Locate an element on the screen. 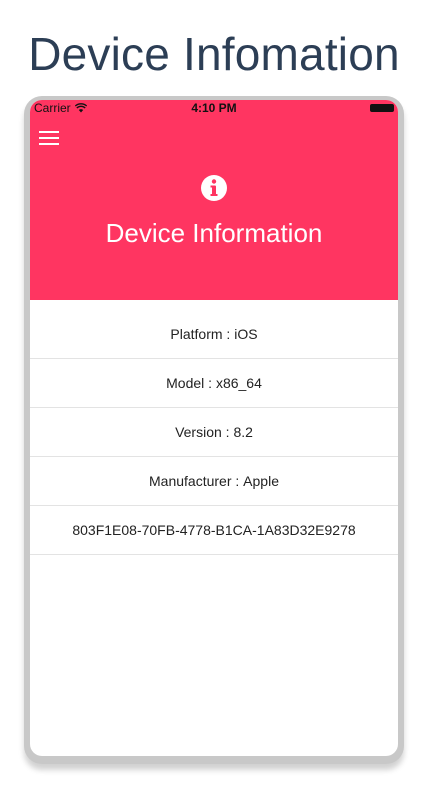 This screenshot has height=800, width=428. list-item-model: Model x86_64 is located at coordinates (214, 383).